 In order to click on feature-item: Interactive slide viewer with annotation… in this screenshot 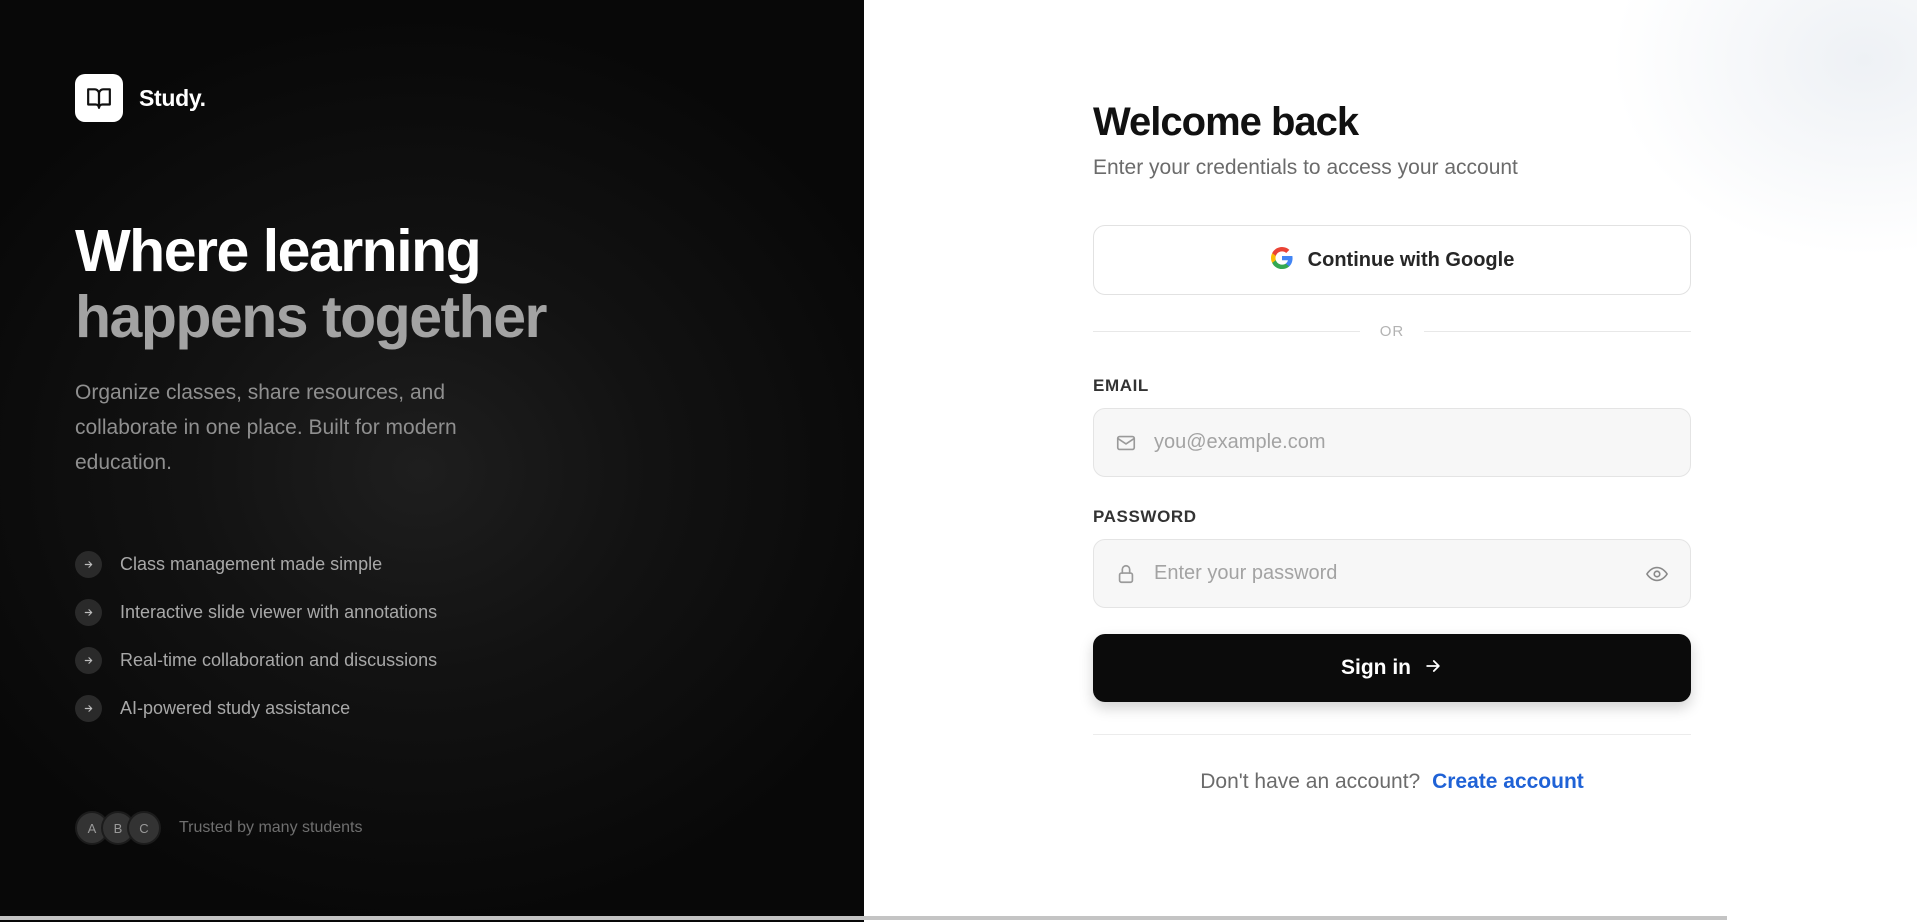, I will do `click(256, 612)`.